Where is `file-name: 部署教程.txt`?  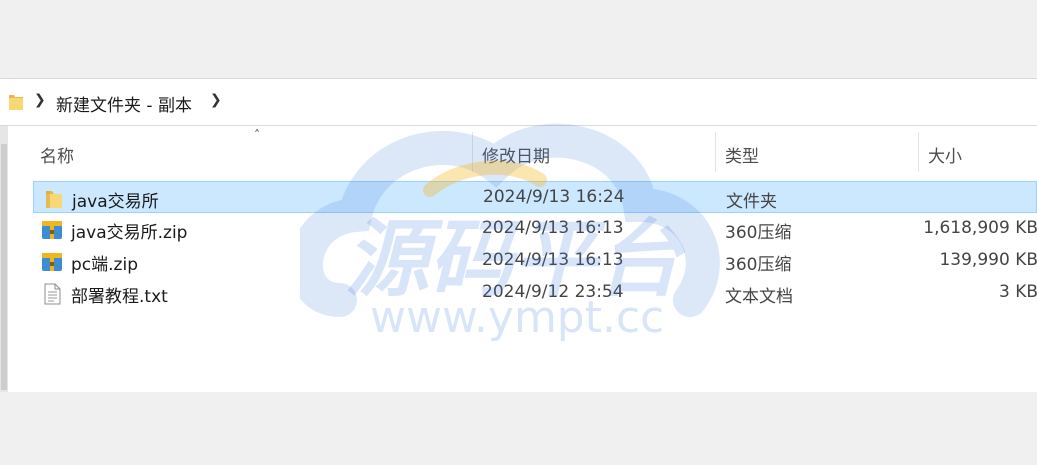 file-name: 部署教程.txt is located at coordinates (119, 297).